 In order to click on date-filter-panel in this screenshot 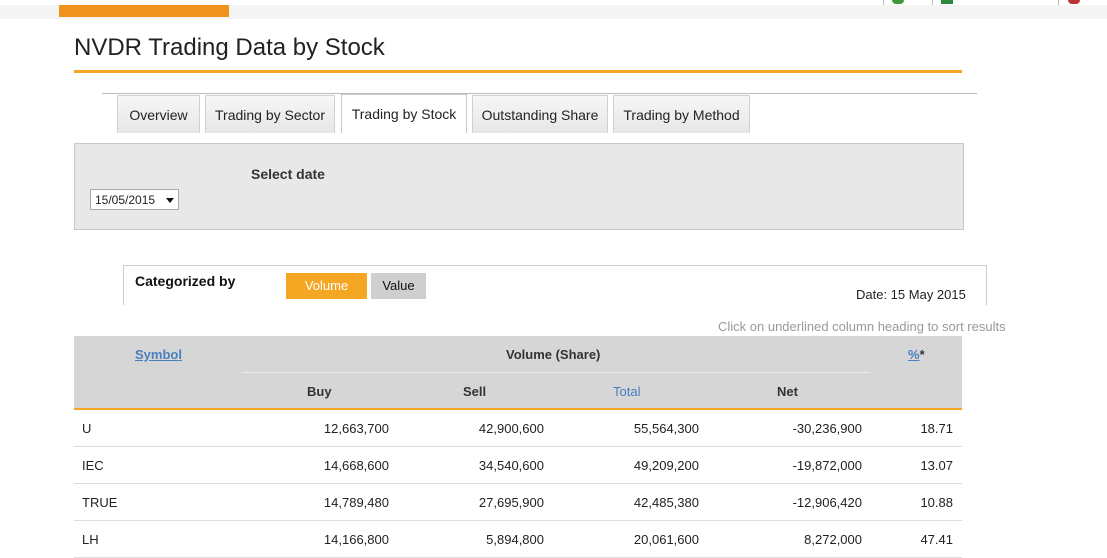, I will do `click(519, 186)`.